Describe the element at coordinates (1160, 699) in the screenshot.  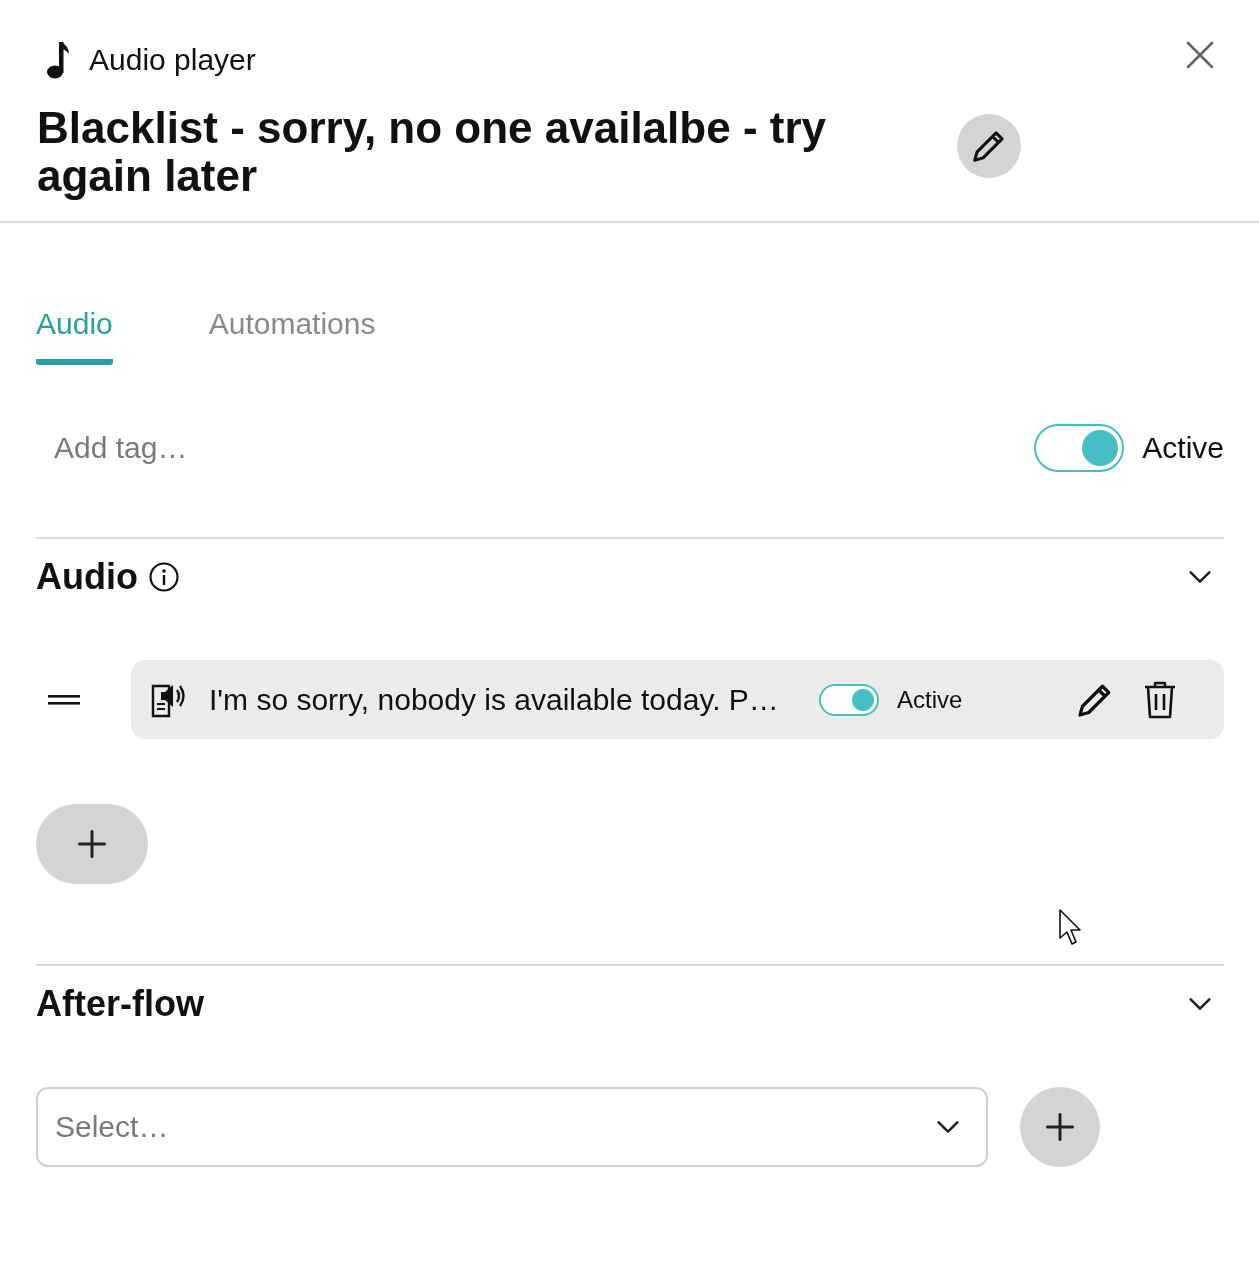
I see `trash-icon` at that location.